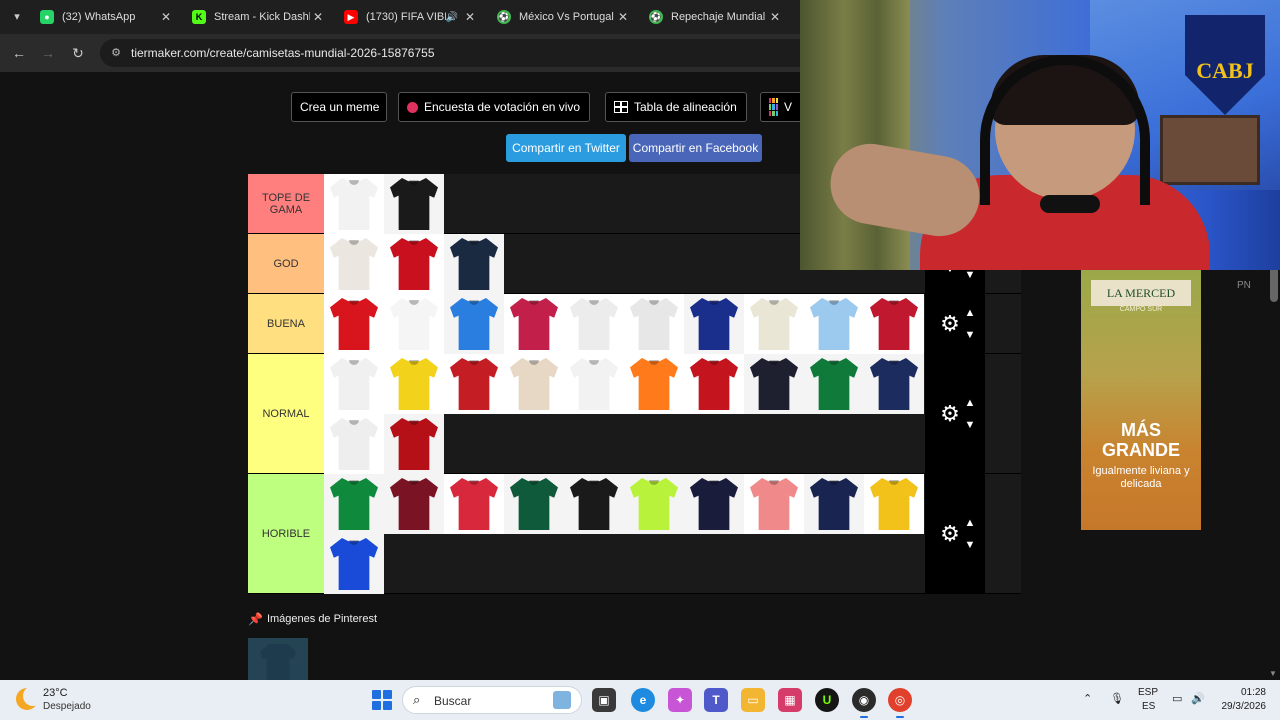 The width and height of the screenshot is (1280, 720). Describe the element at coordinates (29, 698) in the screenshot. I see `moon-weather-icon` at that location.